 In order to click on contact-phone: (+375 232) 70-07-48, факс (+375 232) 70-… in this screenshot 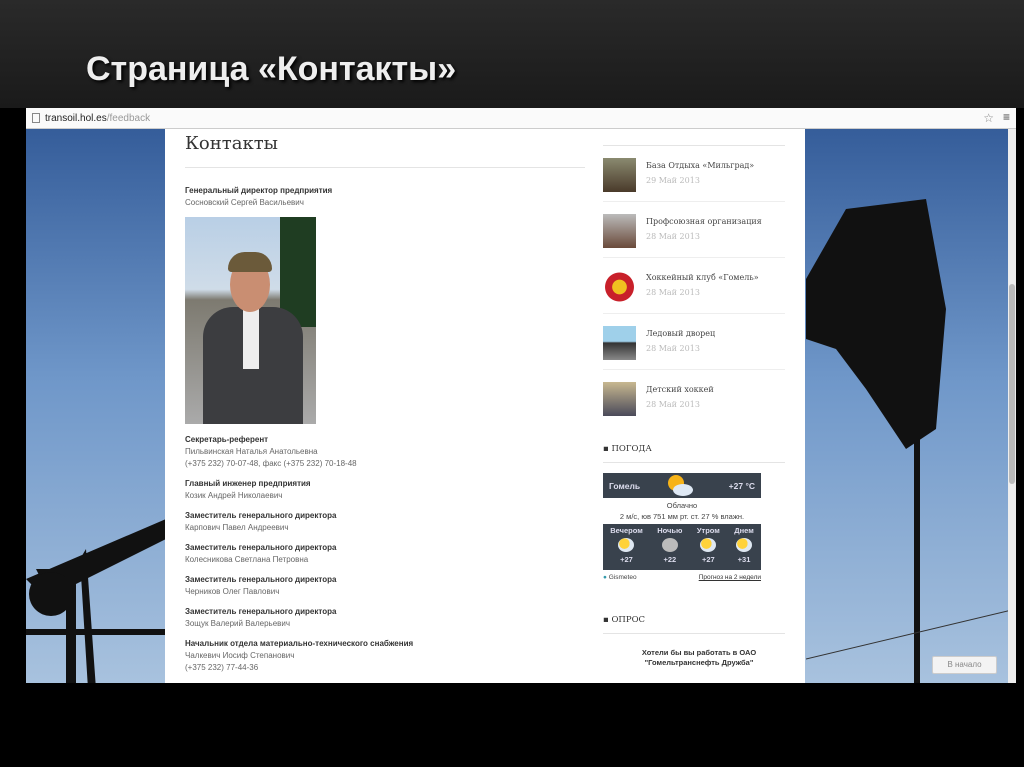, I will do `click(271, 463)`.